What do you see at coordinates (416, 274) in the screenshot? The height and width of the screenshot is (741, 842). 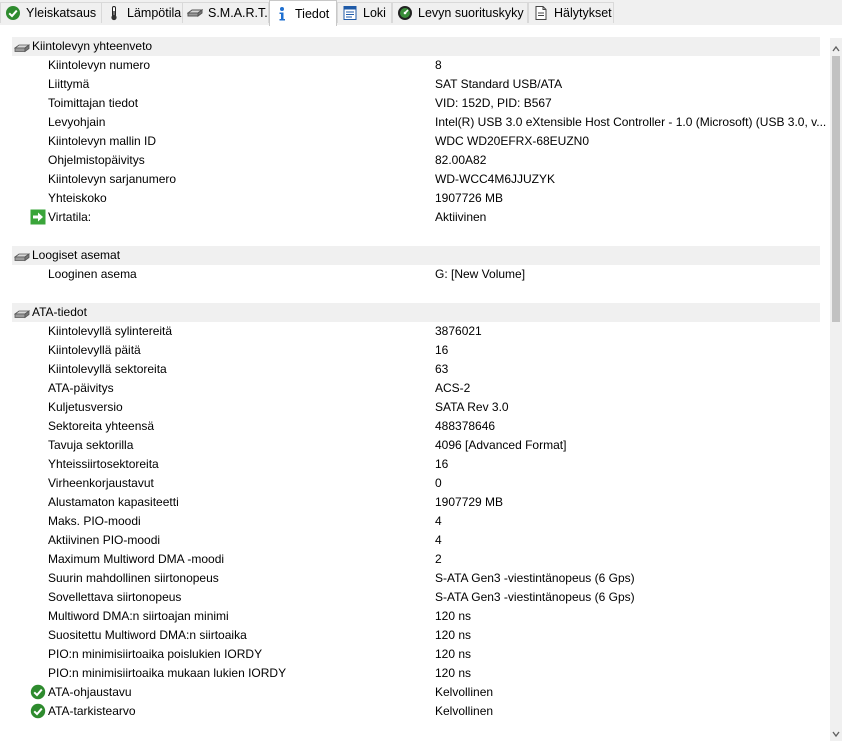 I see `detail-row: Looginen asema G: [New Volume]` at bounding box center [416, 274].